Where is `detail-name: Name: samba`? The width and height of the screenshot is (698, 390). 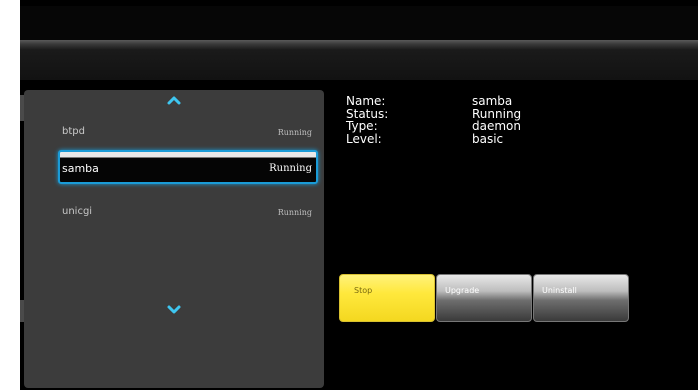
detail-name: Name: samba is located at coordinates (486, 101).